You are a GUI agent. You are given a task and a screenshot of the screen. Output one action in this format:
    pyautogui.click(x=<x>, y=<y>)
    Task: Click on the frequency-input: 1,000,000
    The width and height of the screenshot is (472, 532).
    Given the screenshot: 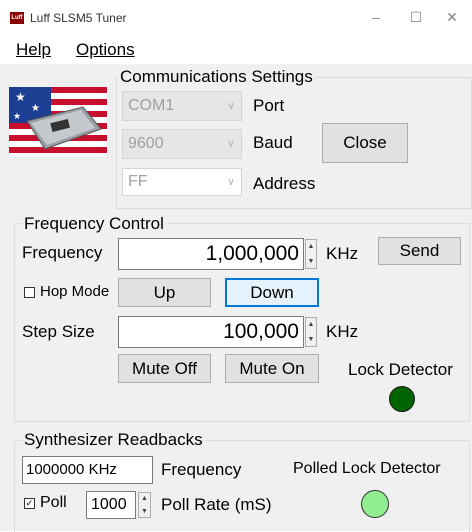 What is the action you would take?
    pyautogui.click(x=211, y=254)
    